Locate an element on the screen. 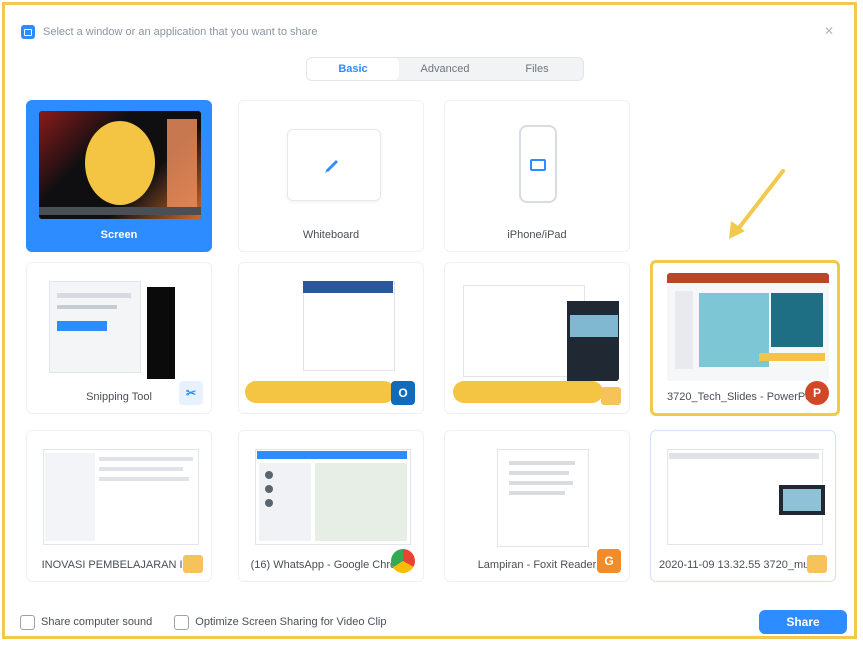 The image size is (863, 645). share-item-whatsapp: (16) WhatsApp - Google Chrome is located at coordinates (331, 506).